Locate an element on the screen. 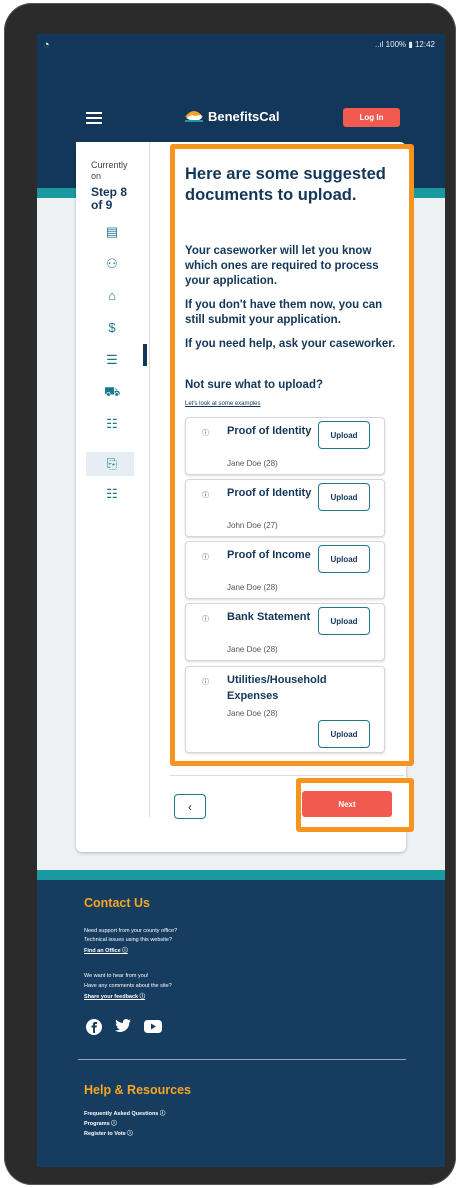 The image size is (461, 1188). find-office-link: Find an Office ⓘ is located at coordinates (106, 951).